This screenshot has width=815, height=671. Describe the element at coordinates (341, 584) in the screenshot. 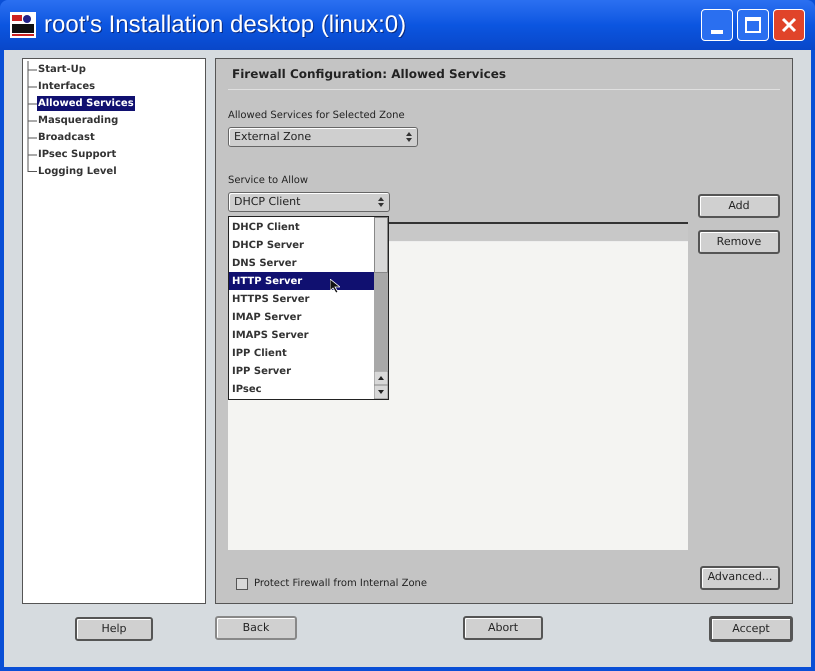

I see `checkbox-label: Protect Firewall from Internal Zone` at that location.